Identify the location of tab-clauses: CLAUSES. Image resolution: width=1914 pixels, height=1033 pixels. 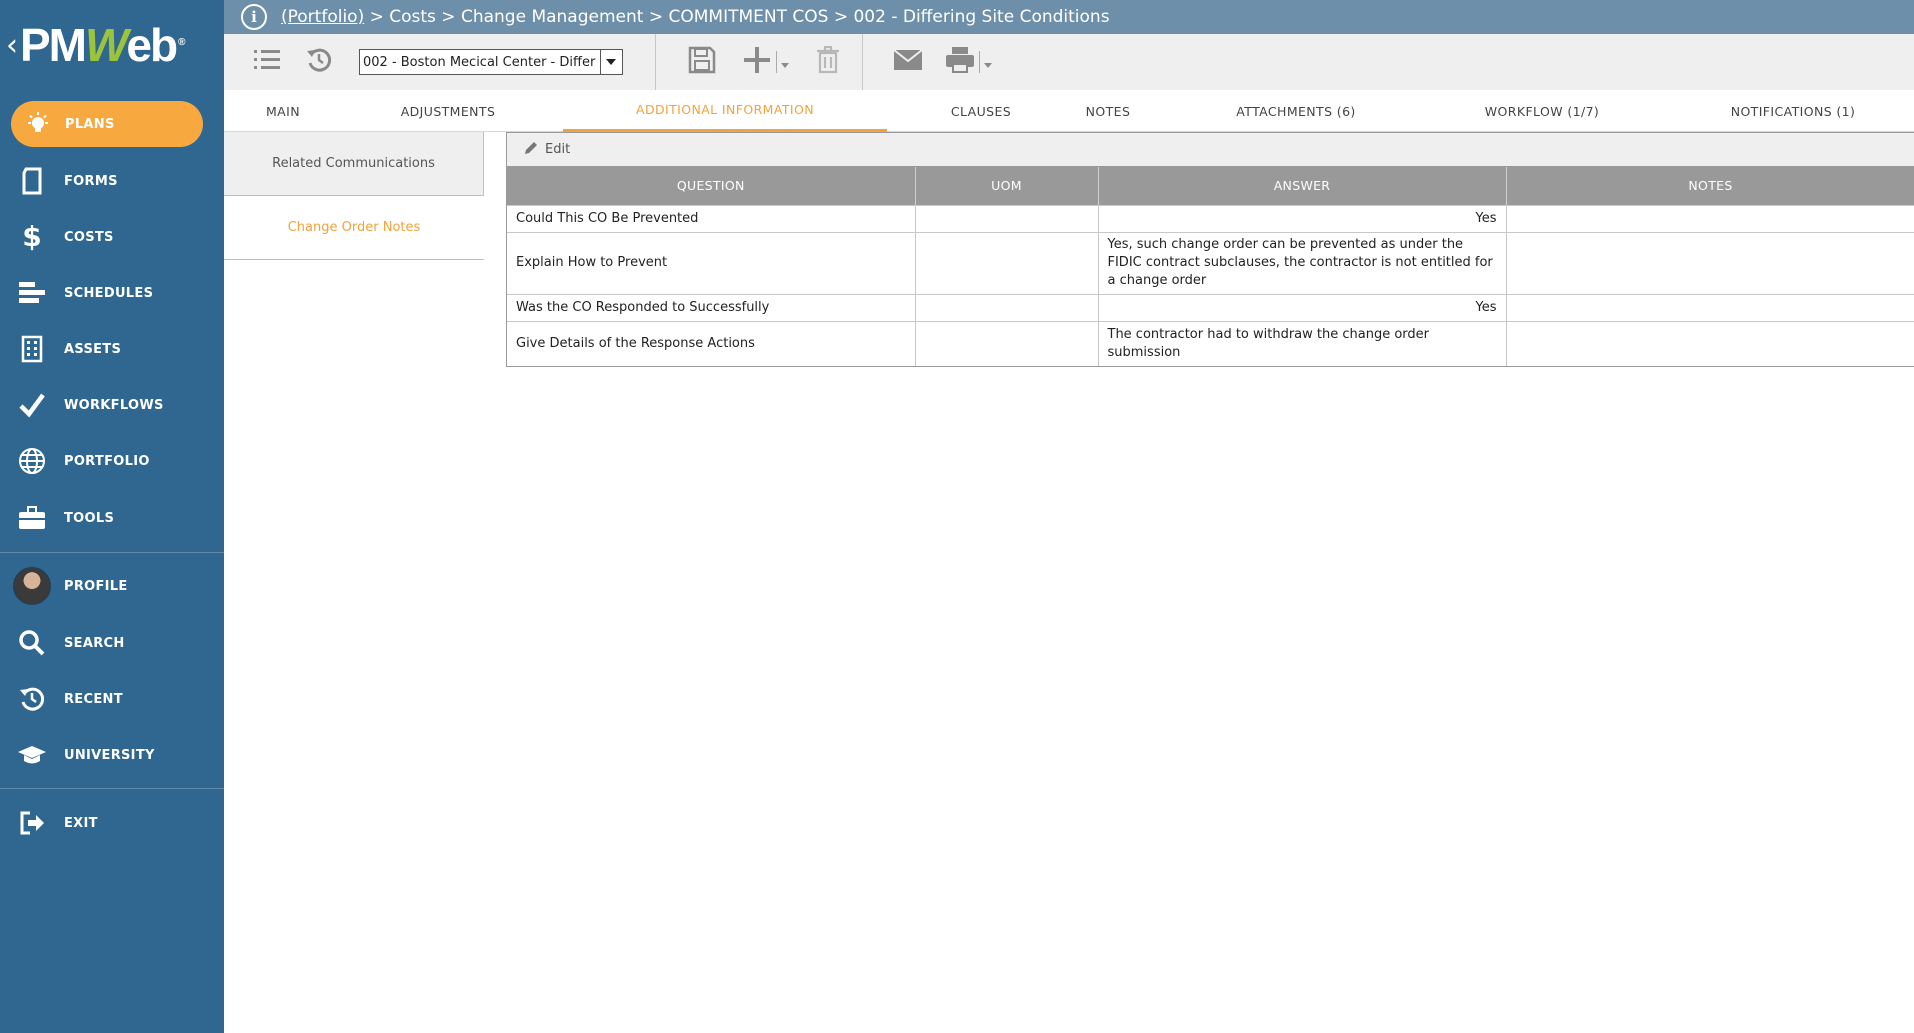
(981, 111).